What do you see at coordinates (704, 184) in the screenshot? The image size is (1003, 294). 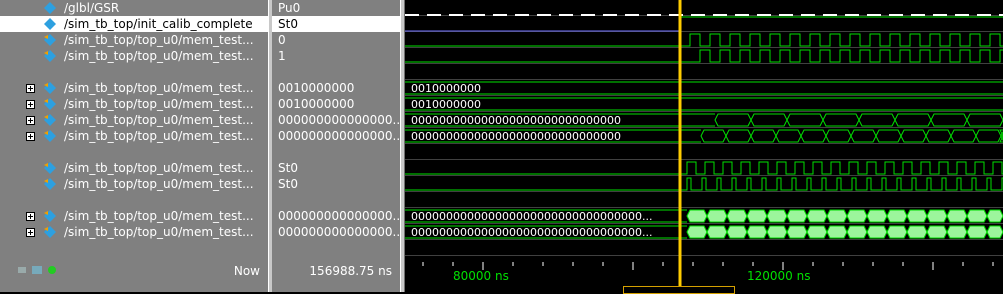 I see `wave-st0-b` at bounding box center [704, 184].